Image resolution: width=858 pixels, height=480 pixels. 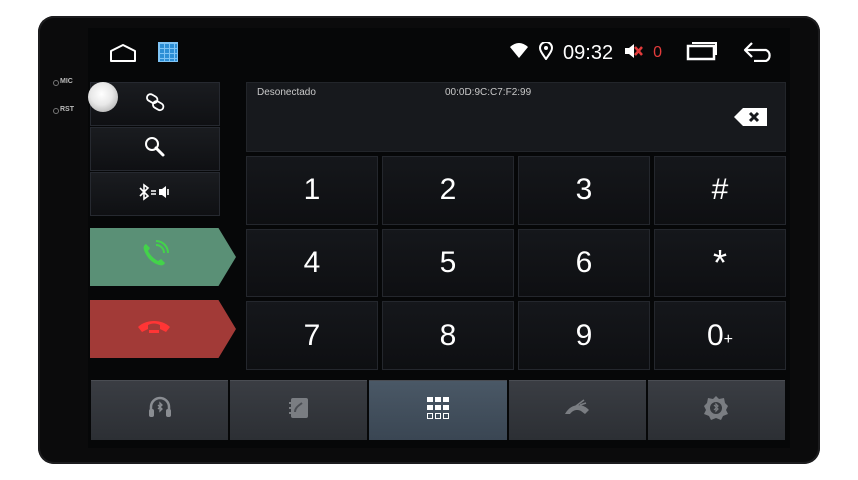 I want to click on key-hash: #, so click(x=720, y=190).